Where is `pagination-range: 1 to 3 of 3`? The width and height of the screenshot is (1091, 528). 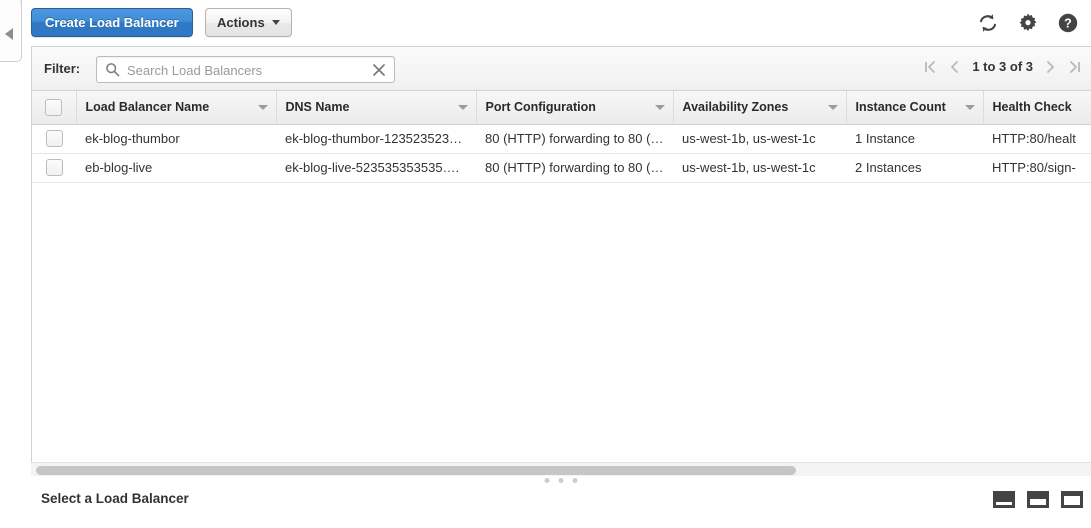
pagination-range: 1 to 3 of 3 is located at coordinates (1002, 66).